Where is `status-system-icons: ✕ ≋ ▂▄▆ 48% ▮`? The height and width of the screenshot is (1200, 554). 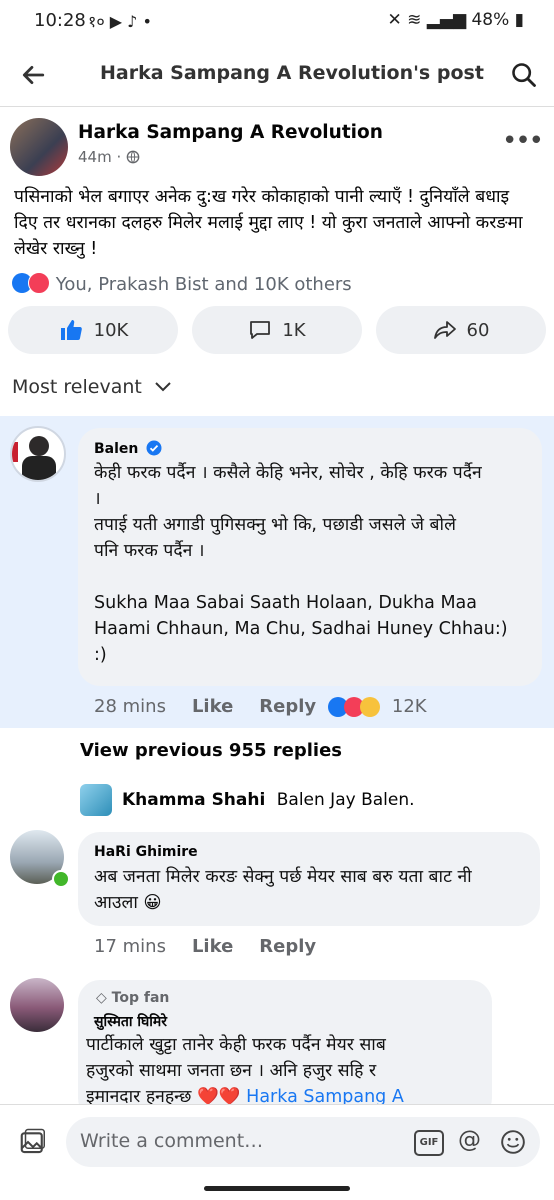 status-system-icons: ✕ ≋ ▂▄▆ 48% ▮ is located at coordinates (455, 20).